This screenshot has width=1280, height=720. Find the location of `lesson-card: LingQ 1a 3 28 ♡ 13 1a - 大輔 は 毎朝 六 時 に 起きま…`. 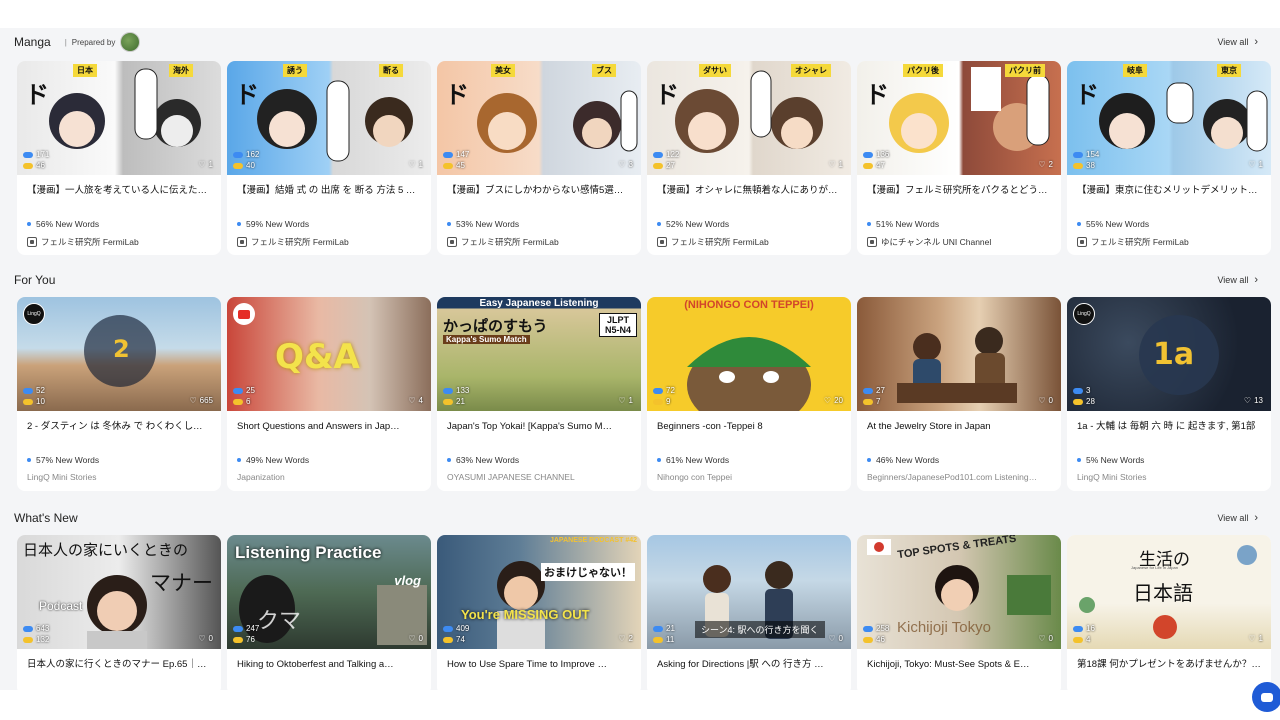

lesson-card: LingQ 1a 3 28 ♡ 13 1a - 大輔 は 毎朝 六 時 に 起きま… is located at coordinates (1169, 394).